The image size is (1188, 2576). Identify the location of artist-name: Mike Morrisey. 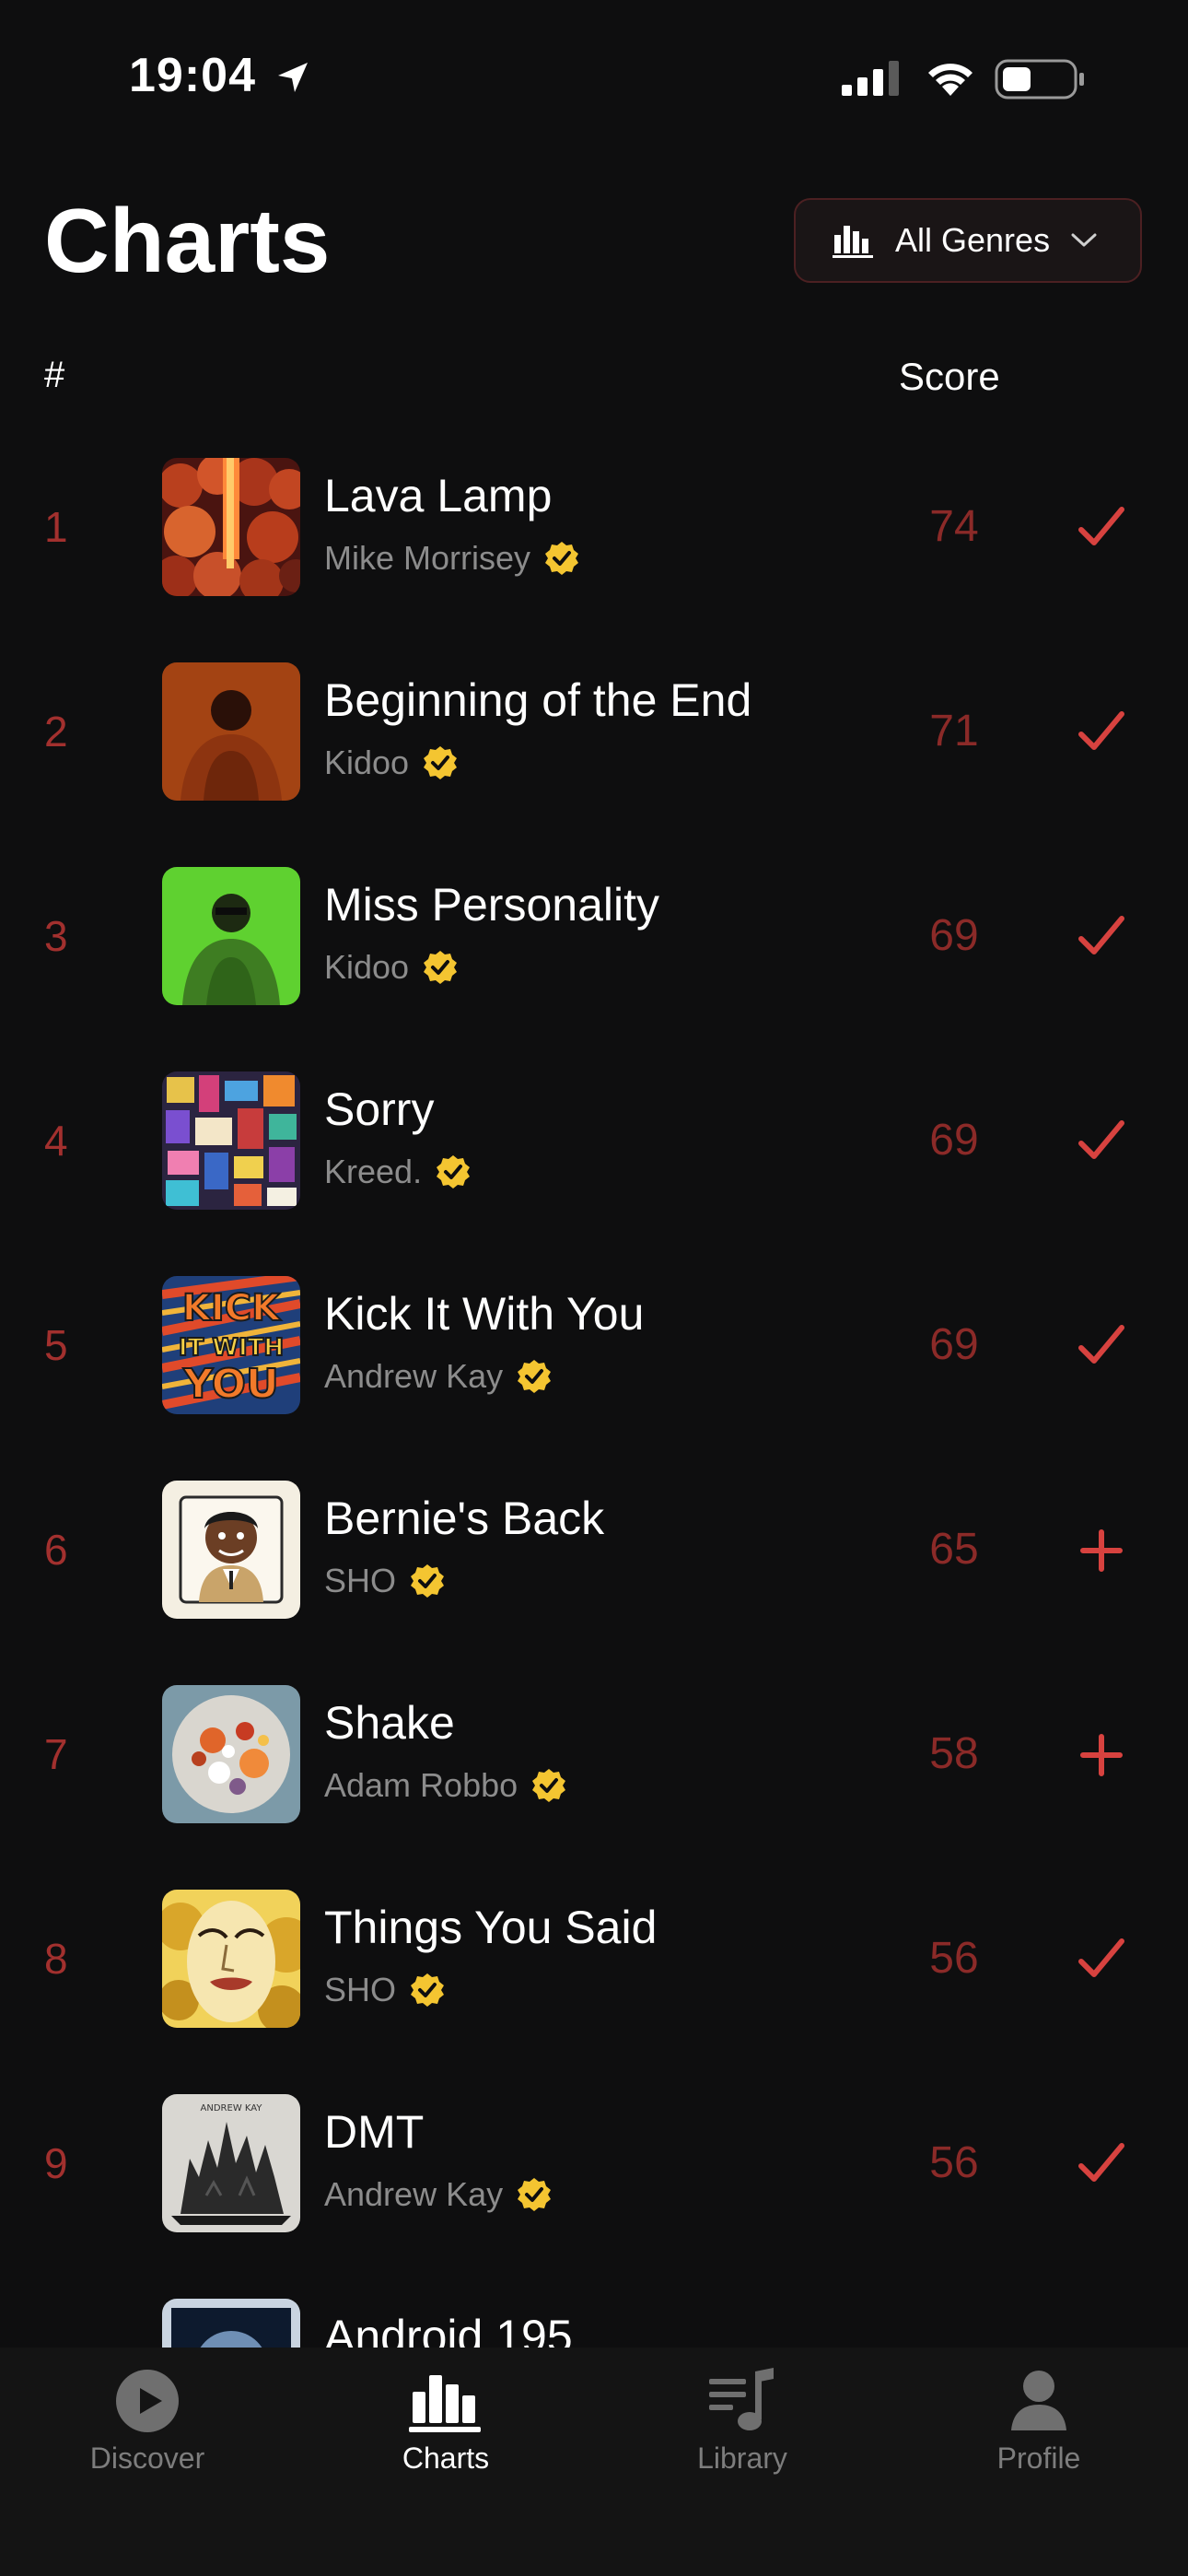
(427, 558).